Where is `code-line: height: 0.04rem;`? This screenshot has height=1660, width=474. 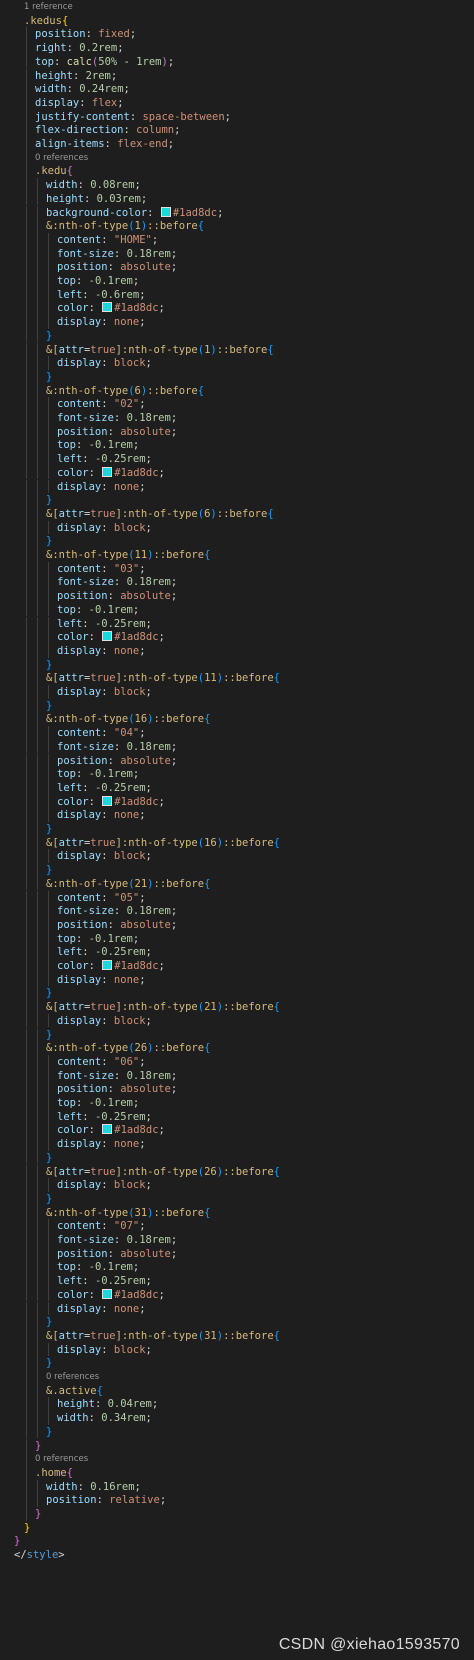 code-line: height: 0.04rem; is located at coordinates (107, 1404).